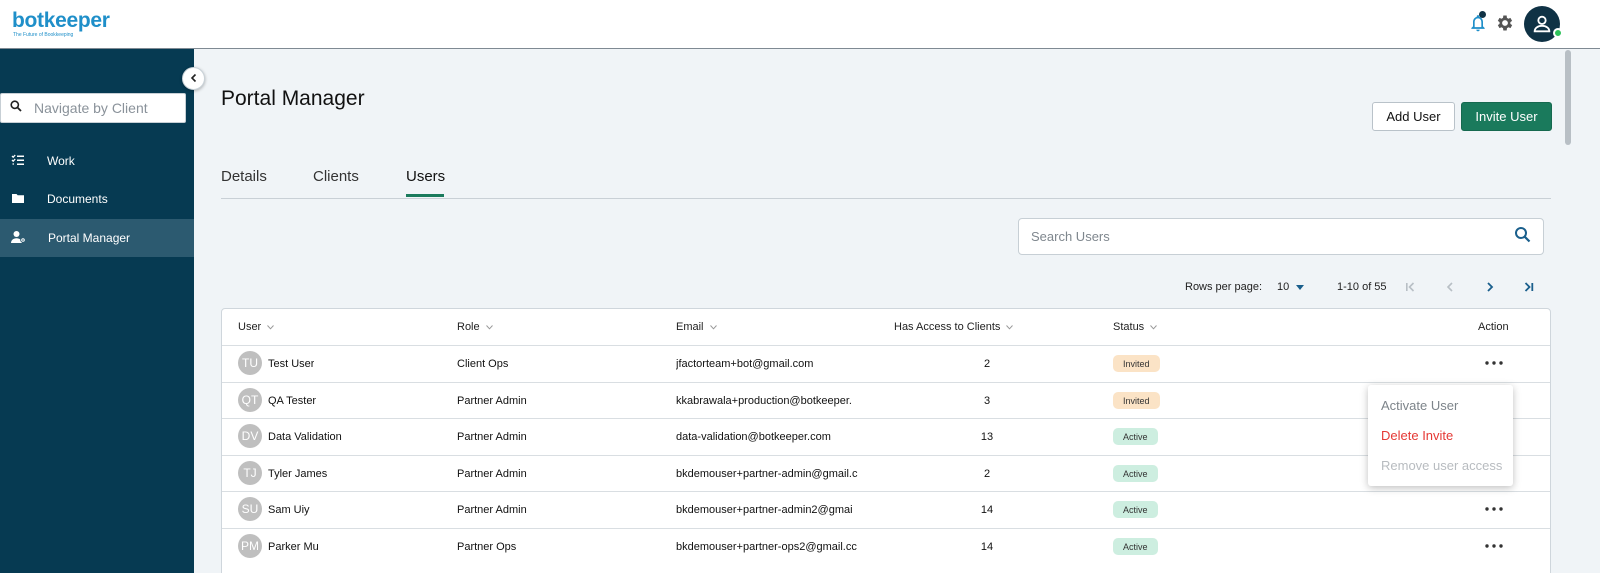 This screenshot has width=1600, height=573. I want to click on user-email: bkdemouser+partner-admin@gmail.c, so click(767, 474).